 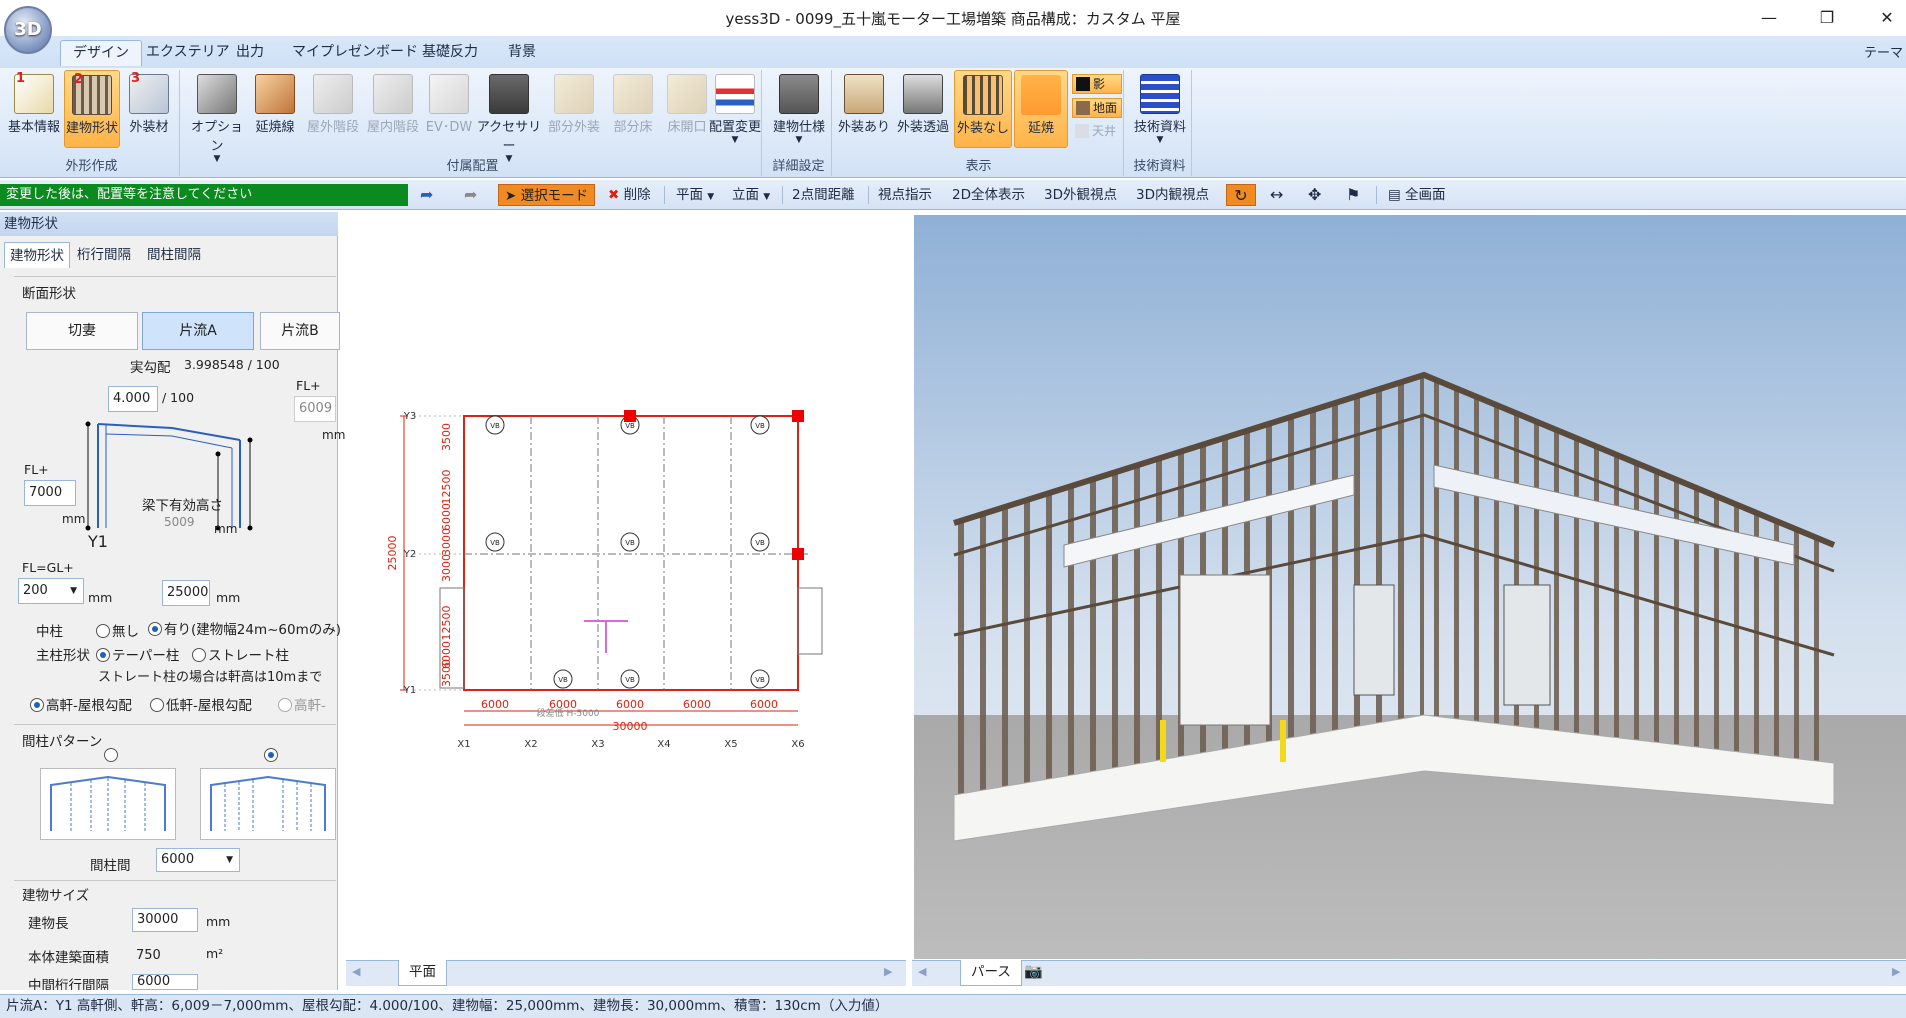 I want to click on exterior-transparent-button: 外装透過, so click(x=923, y=109).